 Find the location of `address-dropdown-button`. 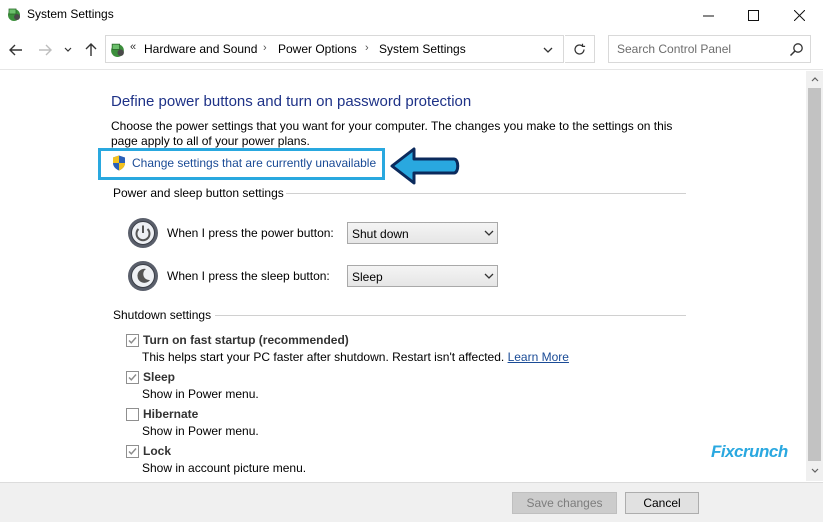

address-dropdown-button is located at coordinates (548, 50).